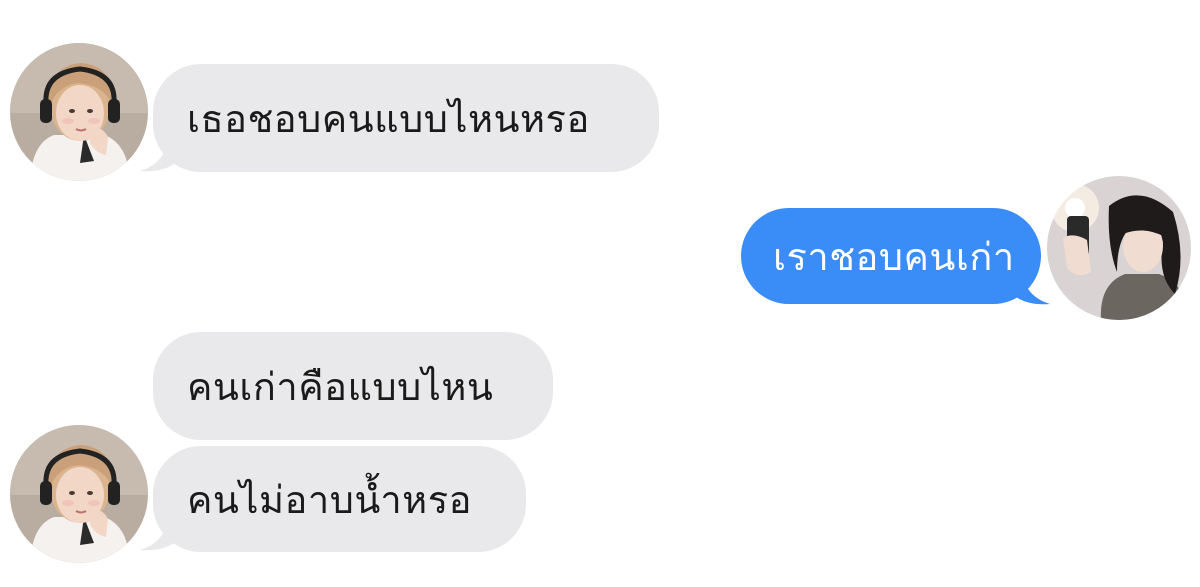  What do you see at coordinates (329, 499) in the screenshot?
I see `message-text: คนไม่อาบน้ำหรอ` at bounding box center [329, 499].